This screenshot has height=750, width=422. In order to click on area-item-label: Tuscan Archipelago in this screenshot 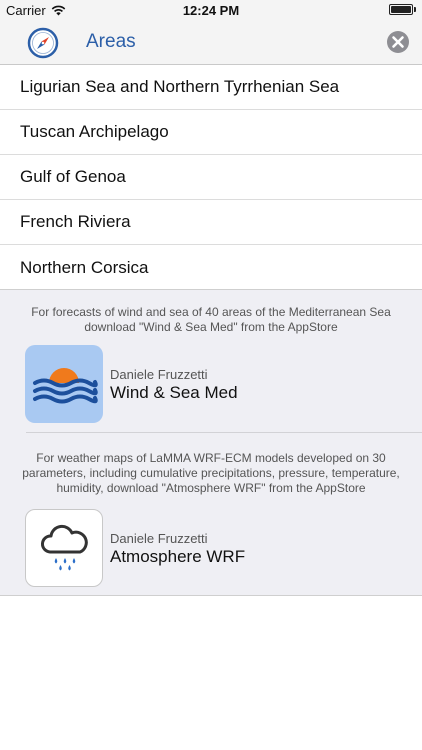, I will do `click(94, 131)`.